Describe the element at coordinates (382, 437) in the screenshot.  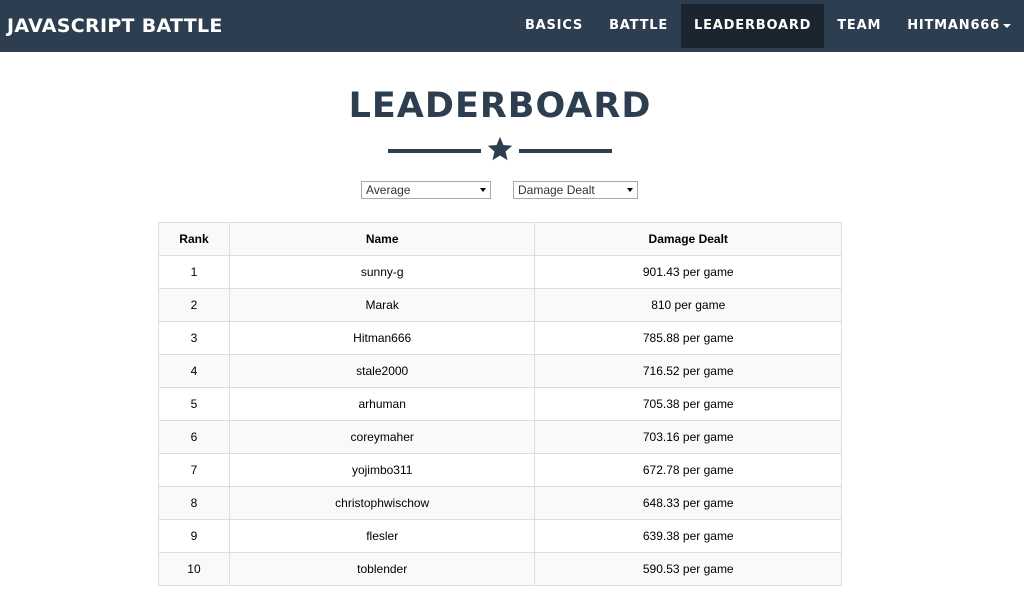
I see `name-cell: coreymaher` at that location.